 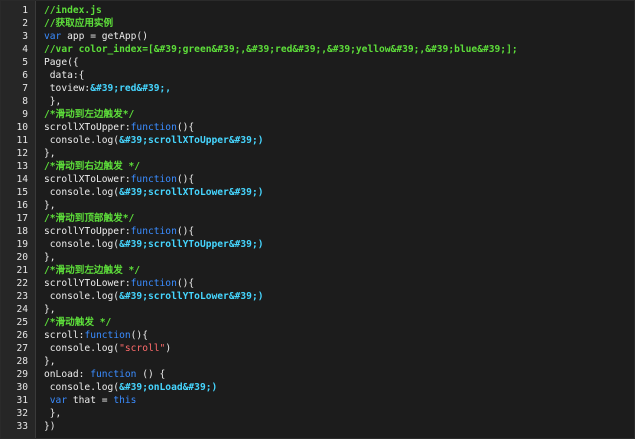 What do you see at coordinates (78, 23) in the screenshot?
I see `code-text: //获取应用实例` at bounding box center [78, 23].